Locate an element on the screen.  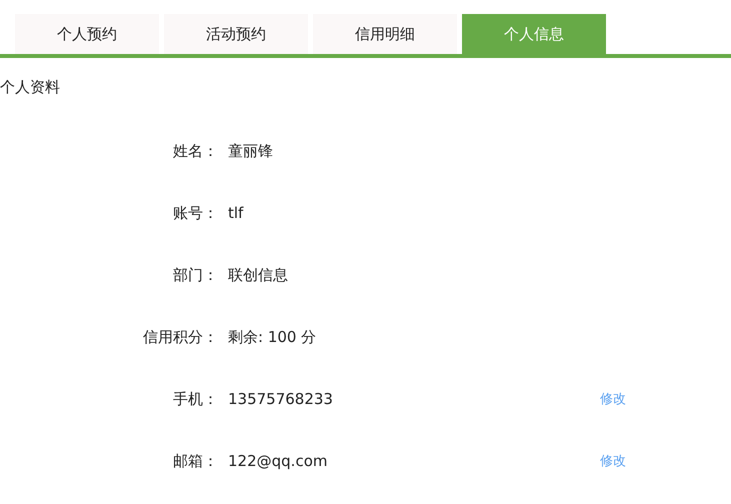
field-value: 13575768233 is located at coordinates (280, 399).